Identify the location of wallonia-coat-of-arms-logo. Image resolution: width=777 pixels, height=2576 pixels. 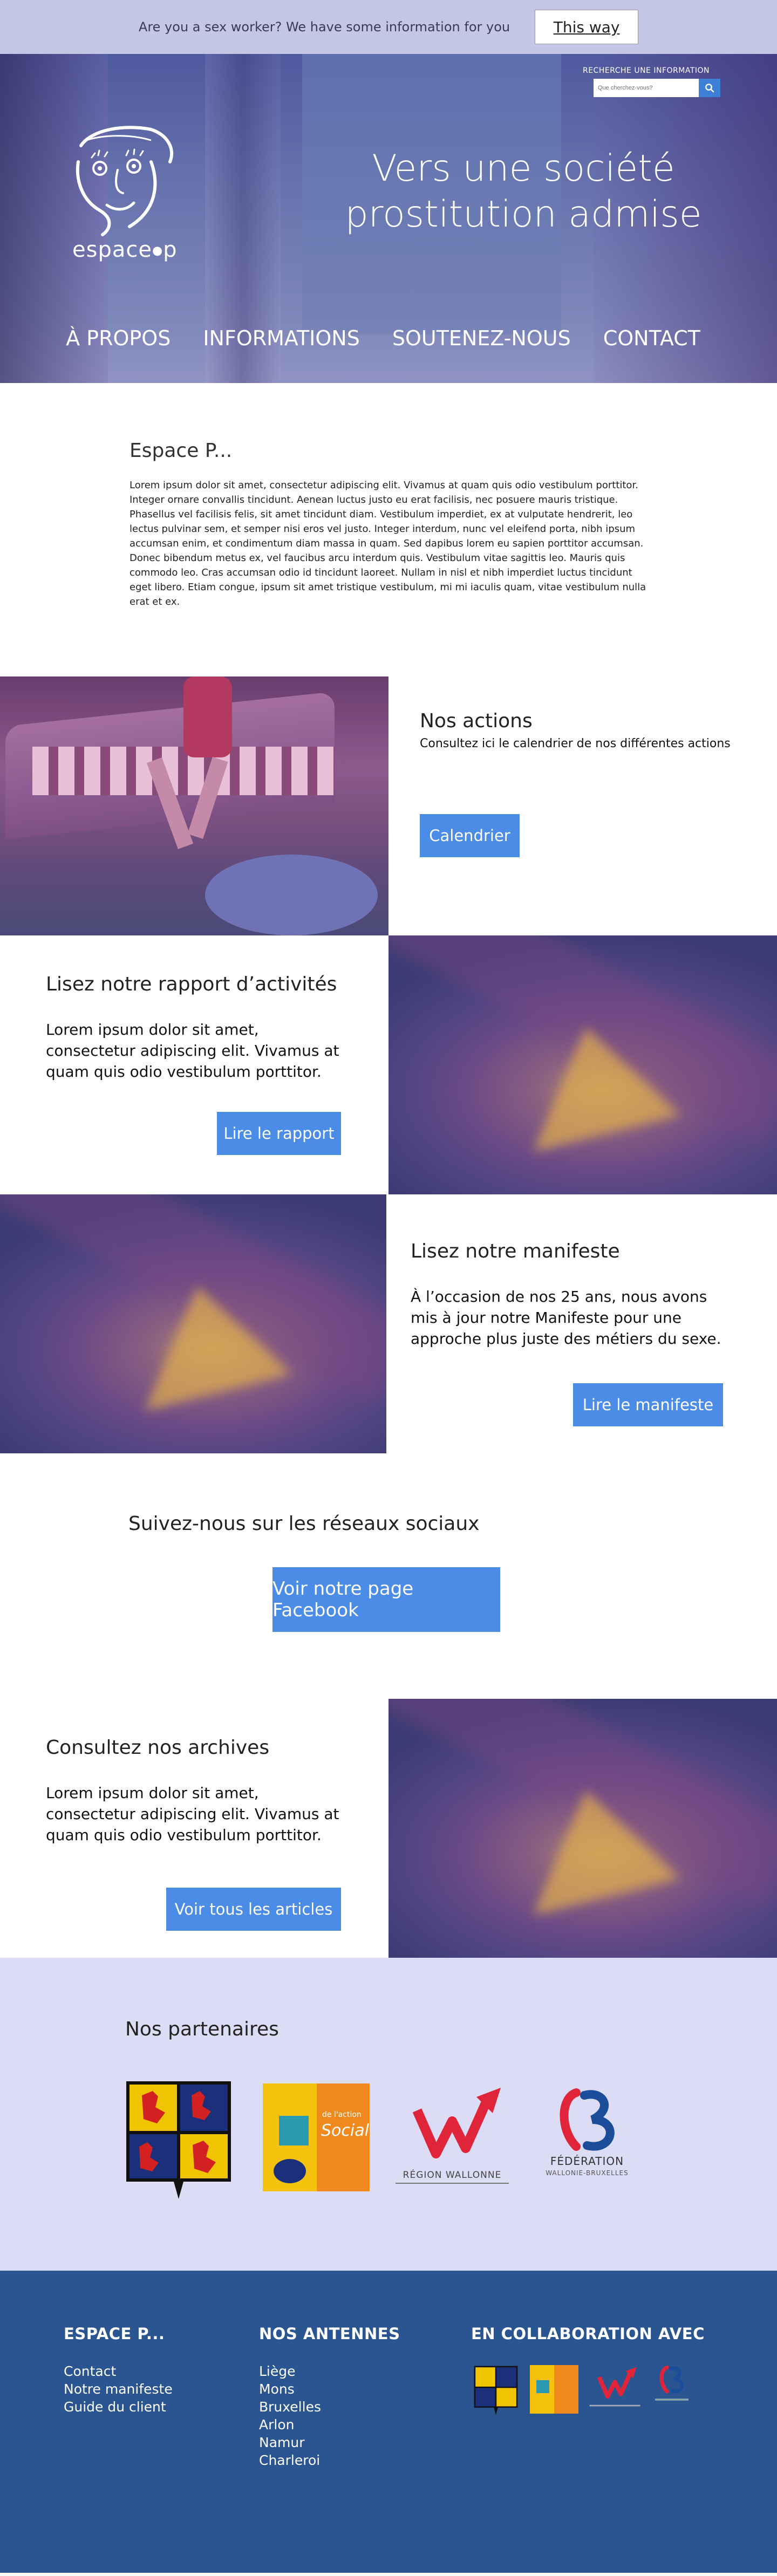
(178, 2141).